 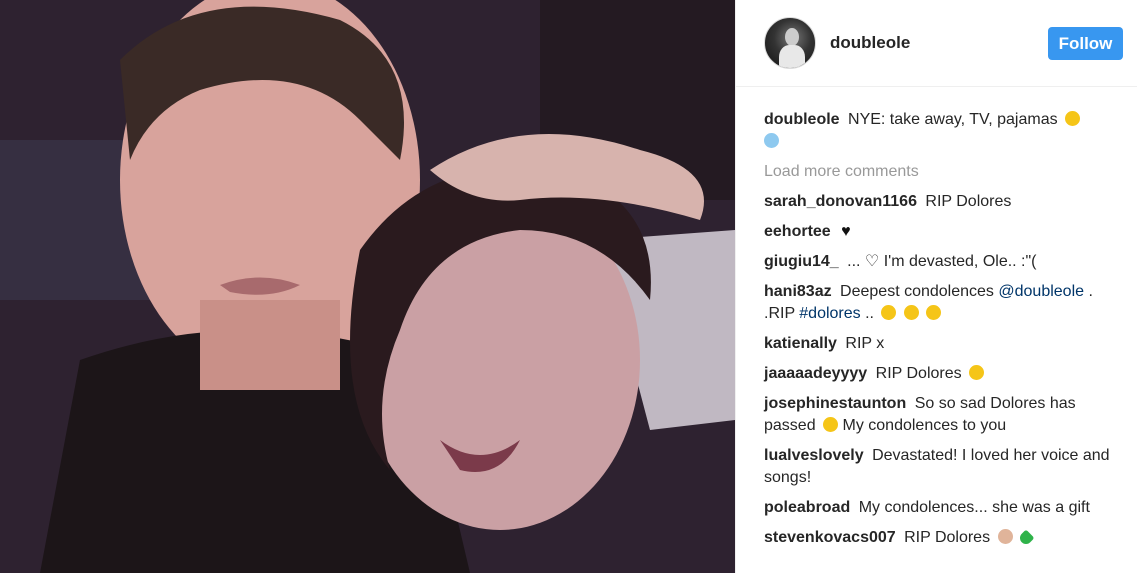 What do you see at coordinates (798, 291) in the screenshot?
I see `comment-username: hani83az` at bounding box center [798, 291].